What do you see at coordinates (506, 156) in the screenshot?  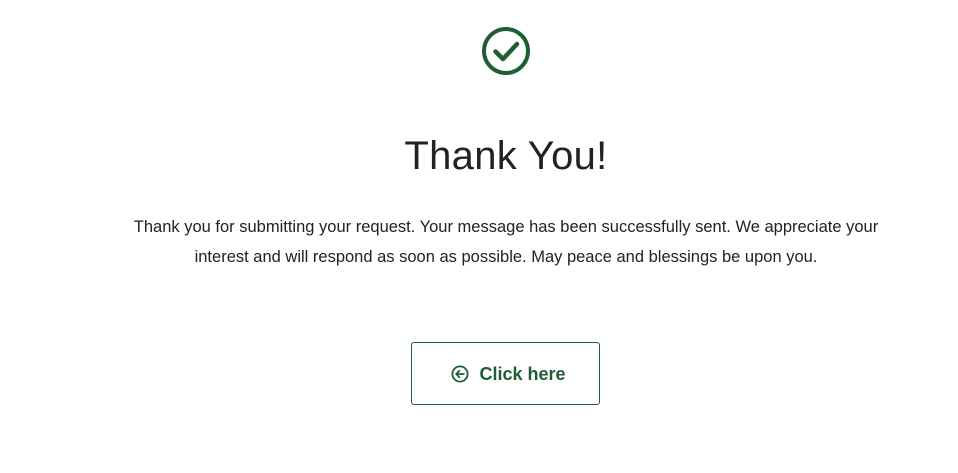 I see `page-title: Thank You!` at bounding box center [506, 156].